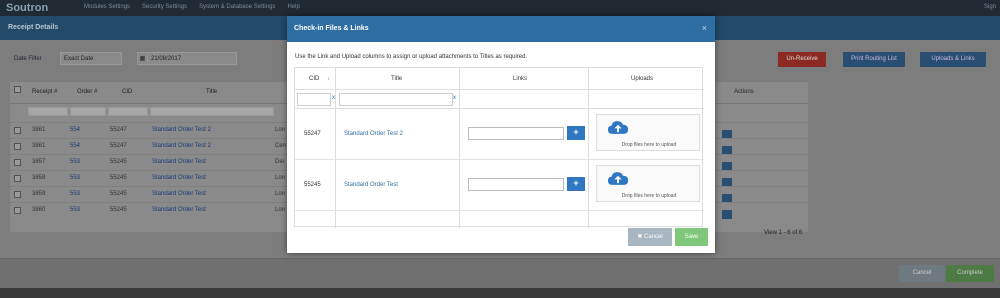 This screenshot has height=298, width=1000. Describe the element at coordinates (331, 28) in the screenshot. I see `modal-title: Check-in Files & Links` at that location.